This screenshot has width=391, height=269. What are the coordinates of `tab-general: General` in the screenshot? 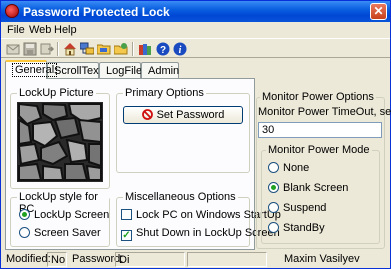 It's located at (31, 69).